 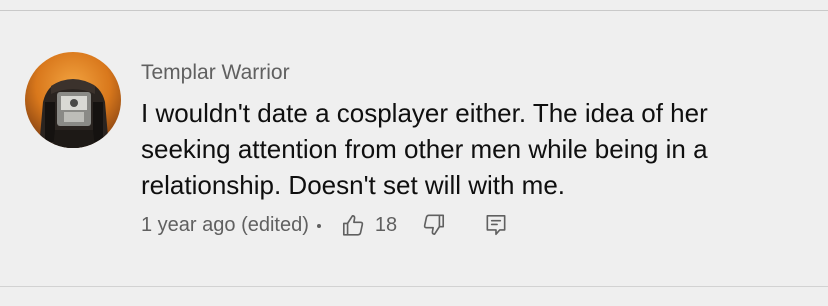 What do you see at coordinates (414, 286) in the screenshot?
I see `bottom-divider` at bounding box center [414, 286].